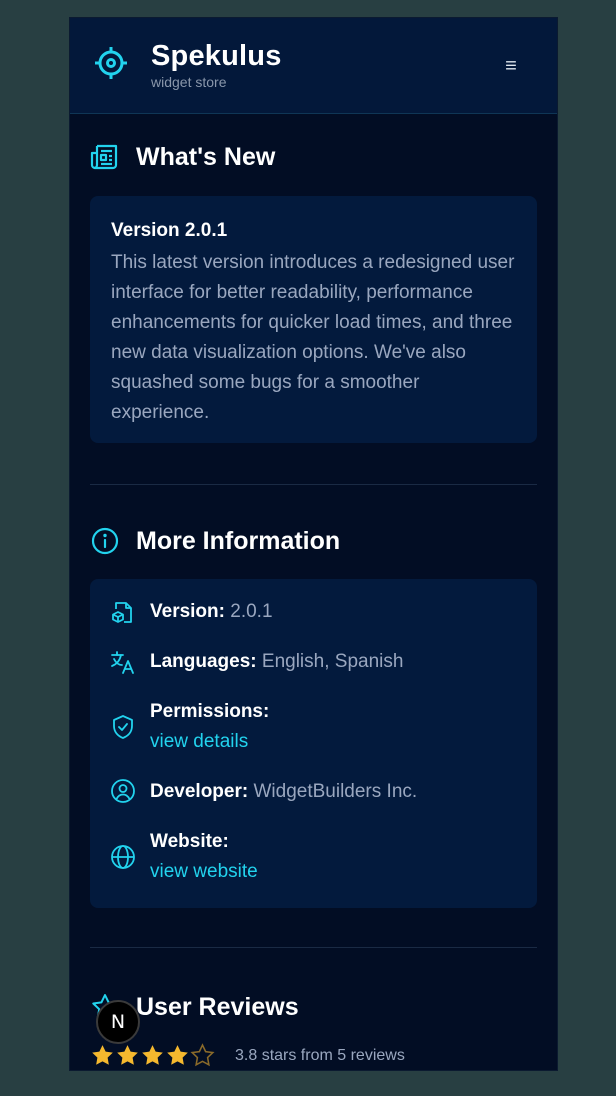 The width and height of the screenshot is (616, 1096). I want to click on rating-stars, so click(152, 1056).